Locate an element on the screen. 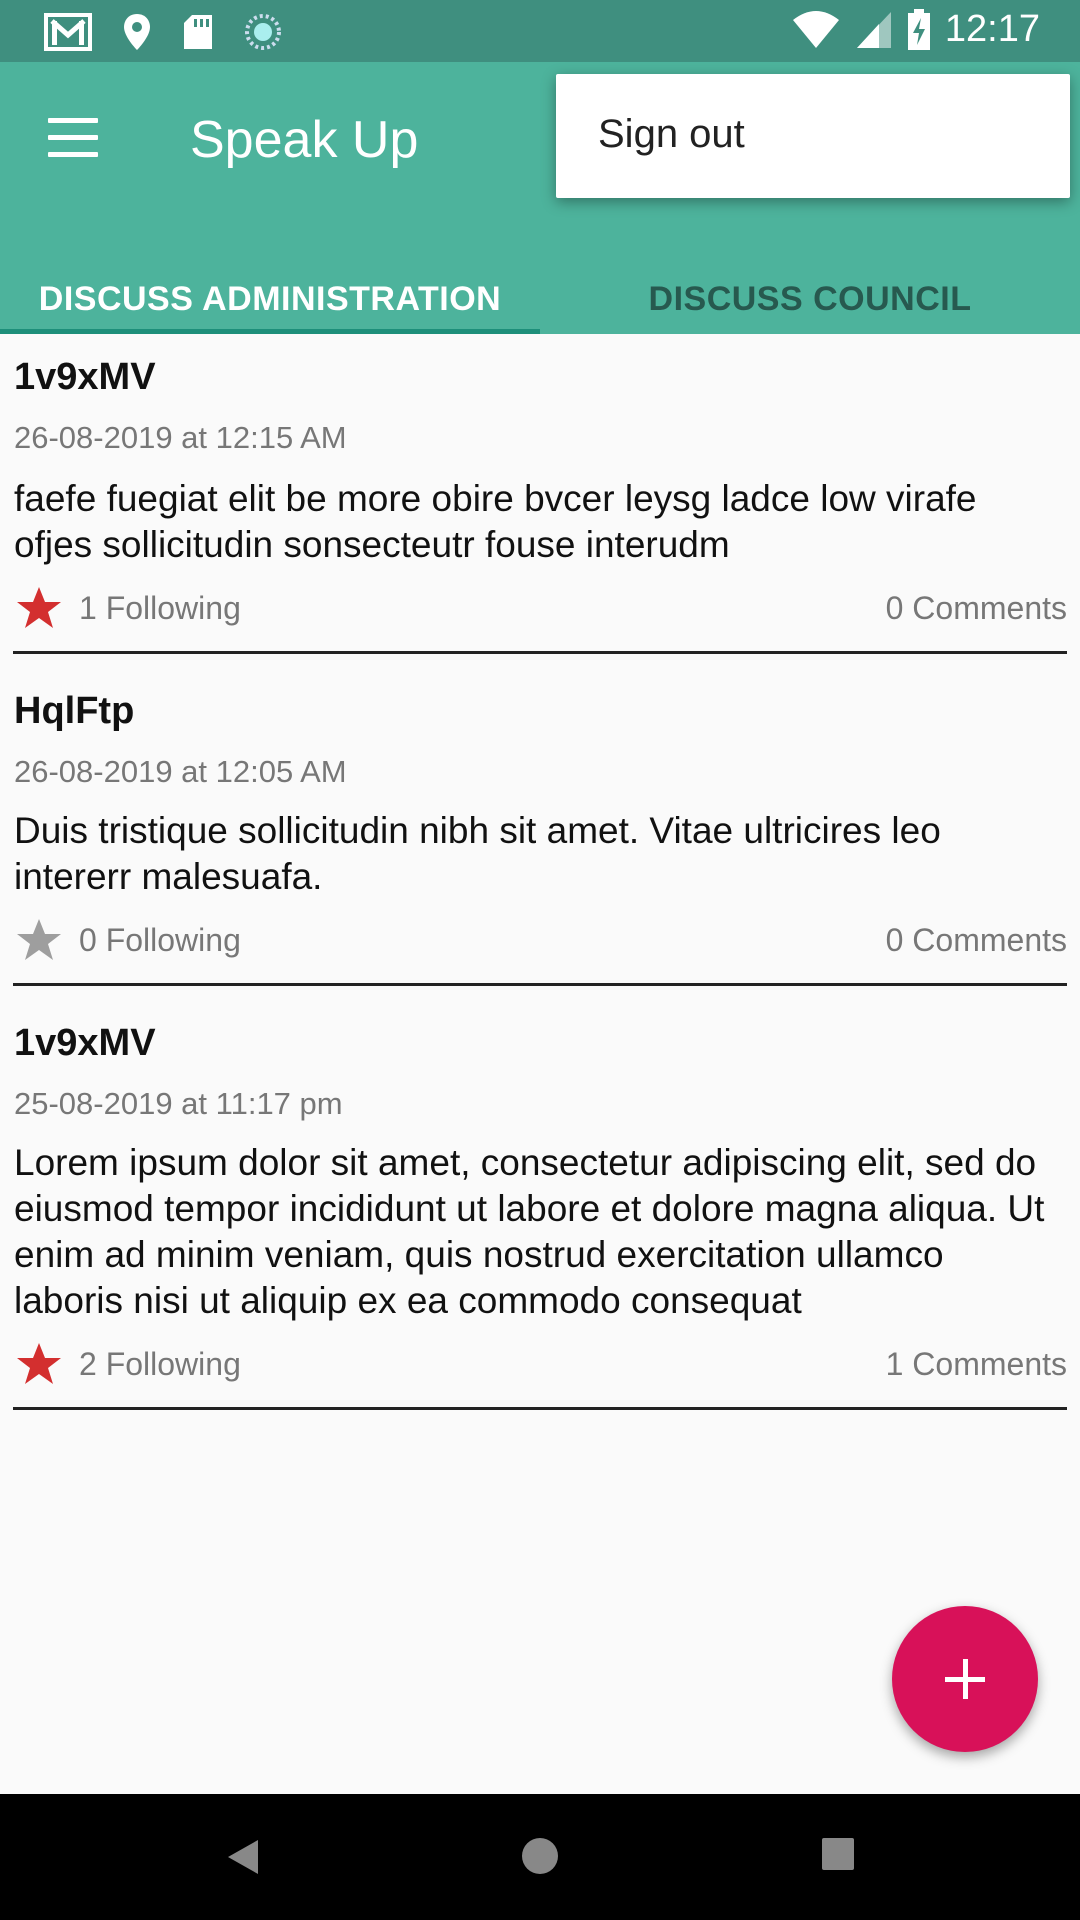  star-outline-icon is located at coordinates (39, 940).